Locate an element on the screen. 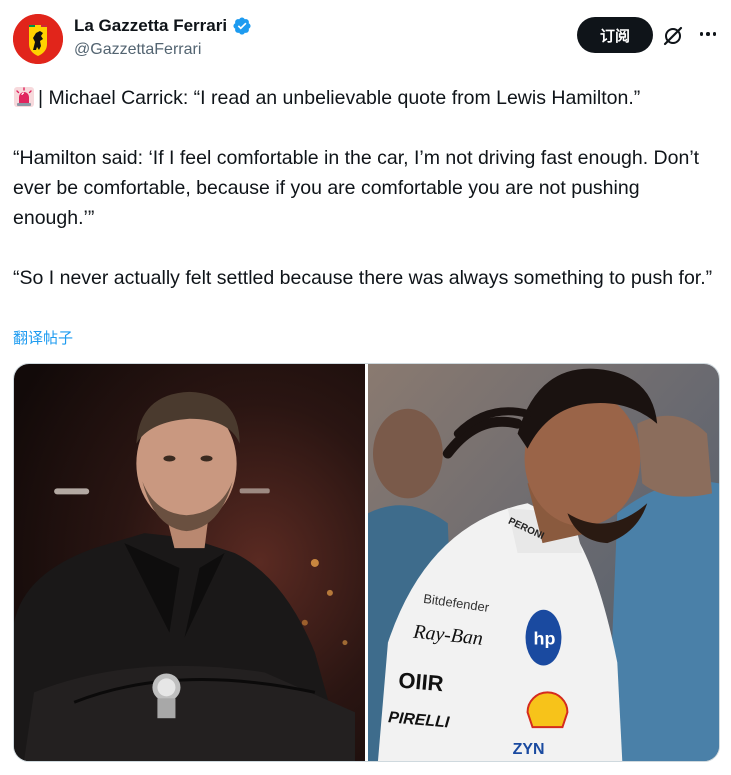 The height and width of the screenshot is (775, 731). user-handle: @GazzettaFerrari is located at coordinates (163, 50).